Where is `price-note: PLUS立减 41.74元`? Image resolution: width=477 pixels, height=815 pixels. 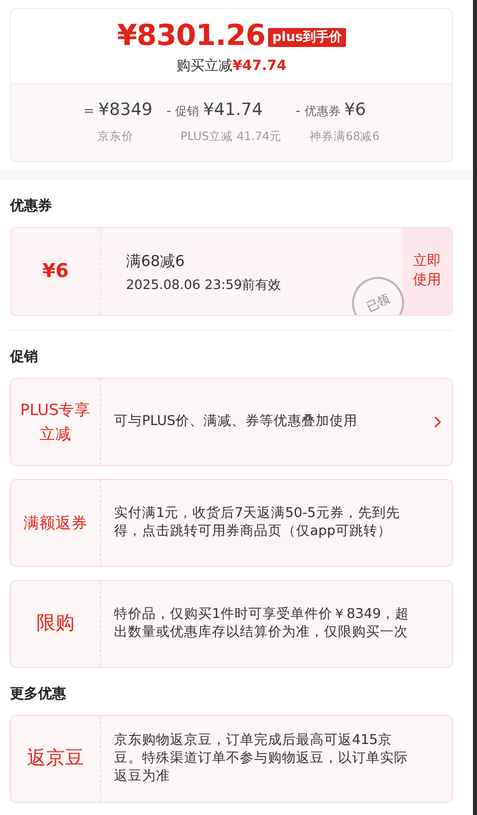
price-note: PLUS立减 41.74元 is located at coordinates (230, 136).